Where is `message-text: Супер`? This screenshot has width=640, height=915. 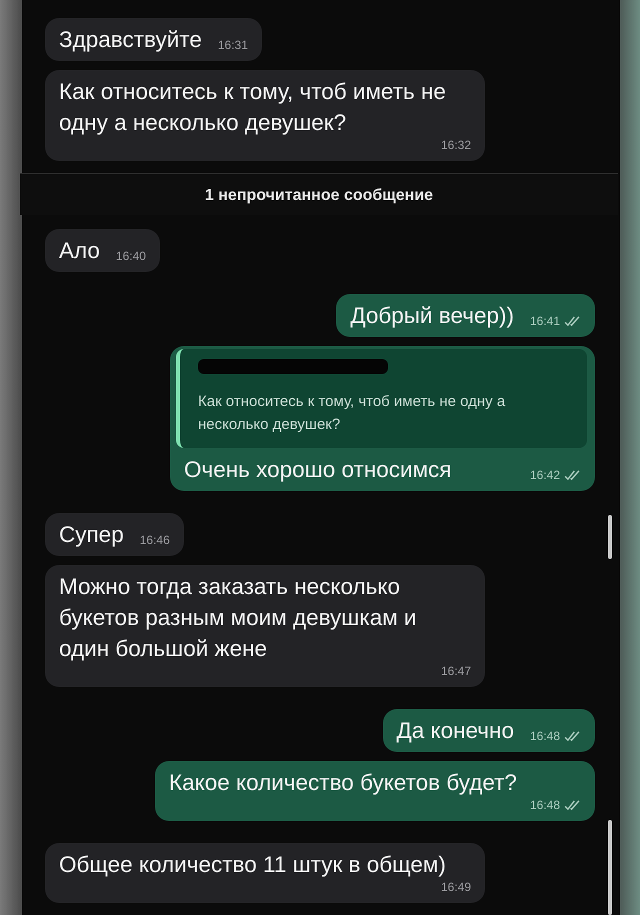
message-text: Супер is located at coordinates (91, 535).